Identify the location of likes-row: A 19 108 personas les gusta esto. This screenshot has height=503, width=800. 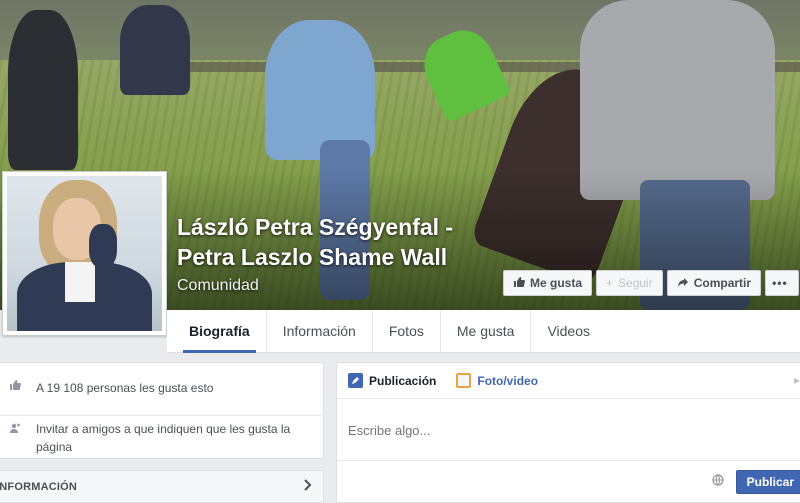
(162, 388).